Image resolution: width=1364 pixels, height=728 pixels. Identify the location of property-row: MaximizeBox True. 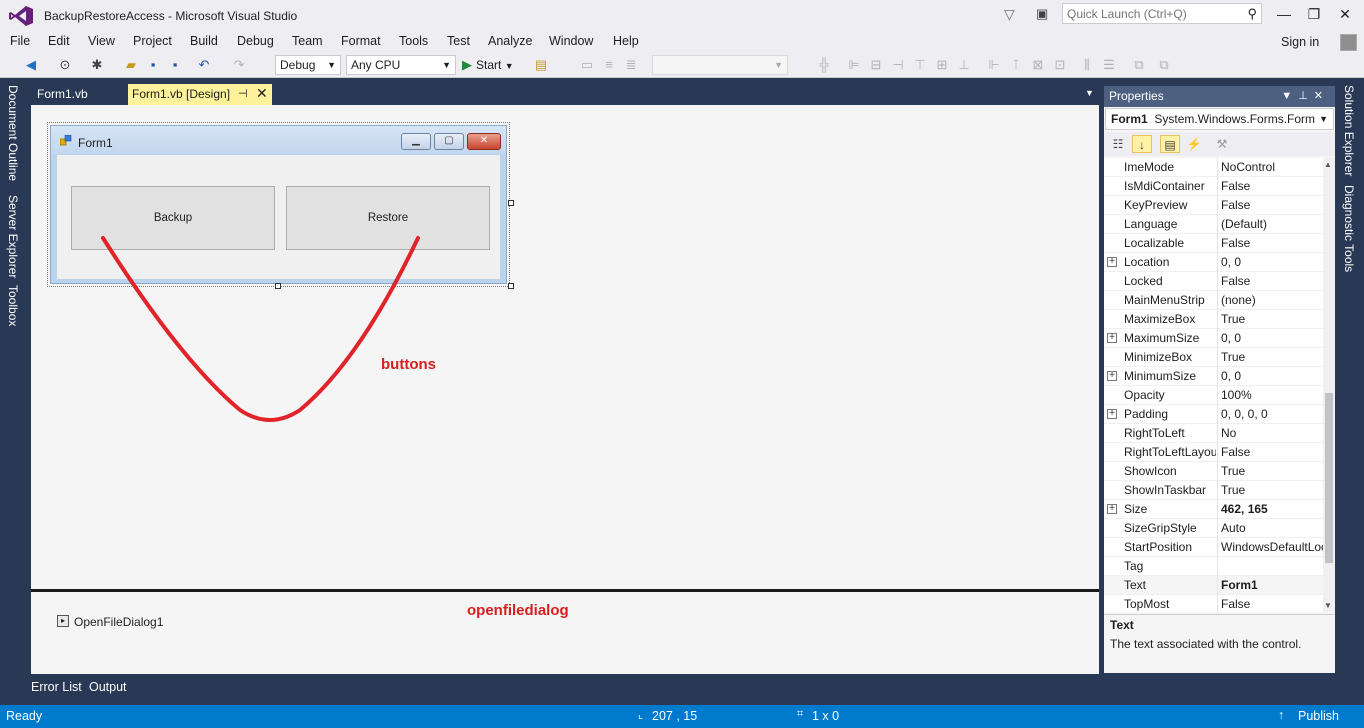
(1213, 319).